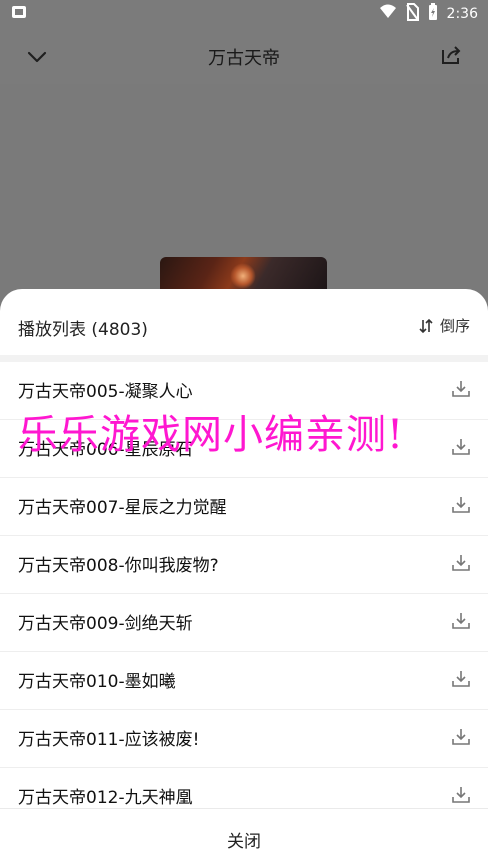 The width and height of the screenshot is (488, 867). Describe the element at coordinates (388, 14) in the screenshot. I see `wifi-icon` at that location.